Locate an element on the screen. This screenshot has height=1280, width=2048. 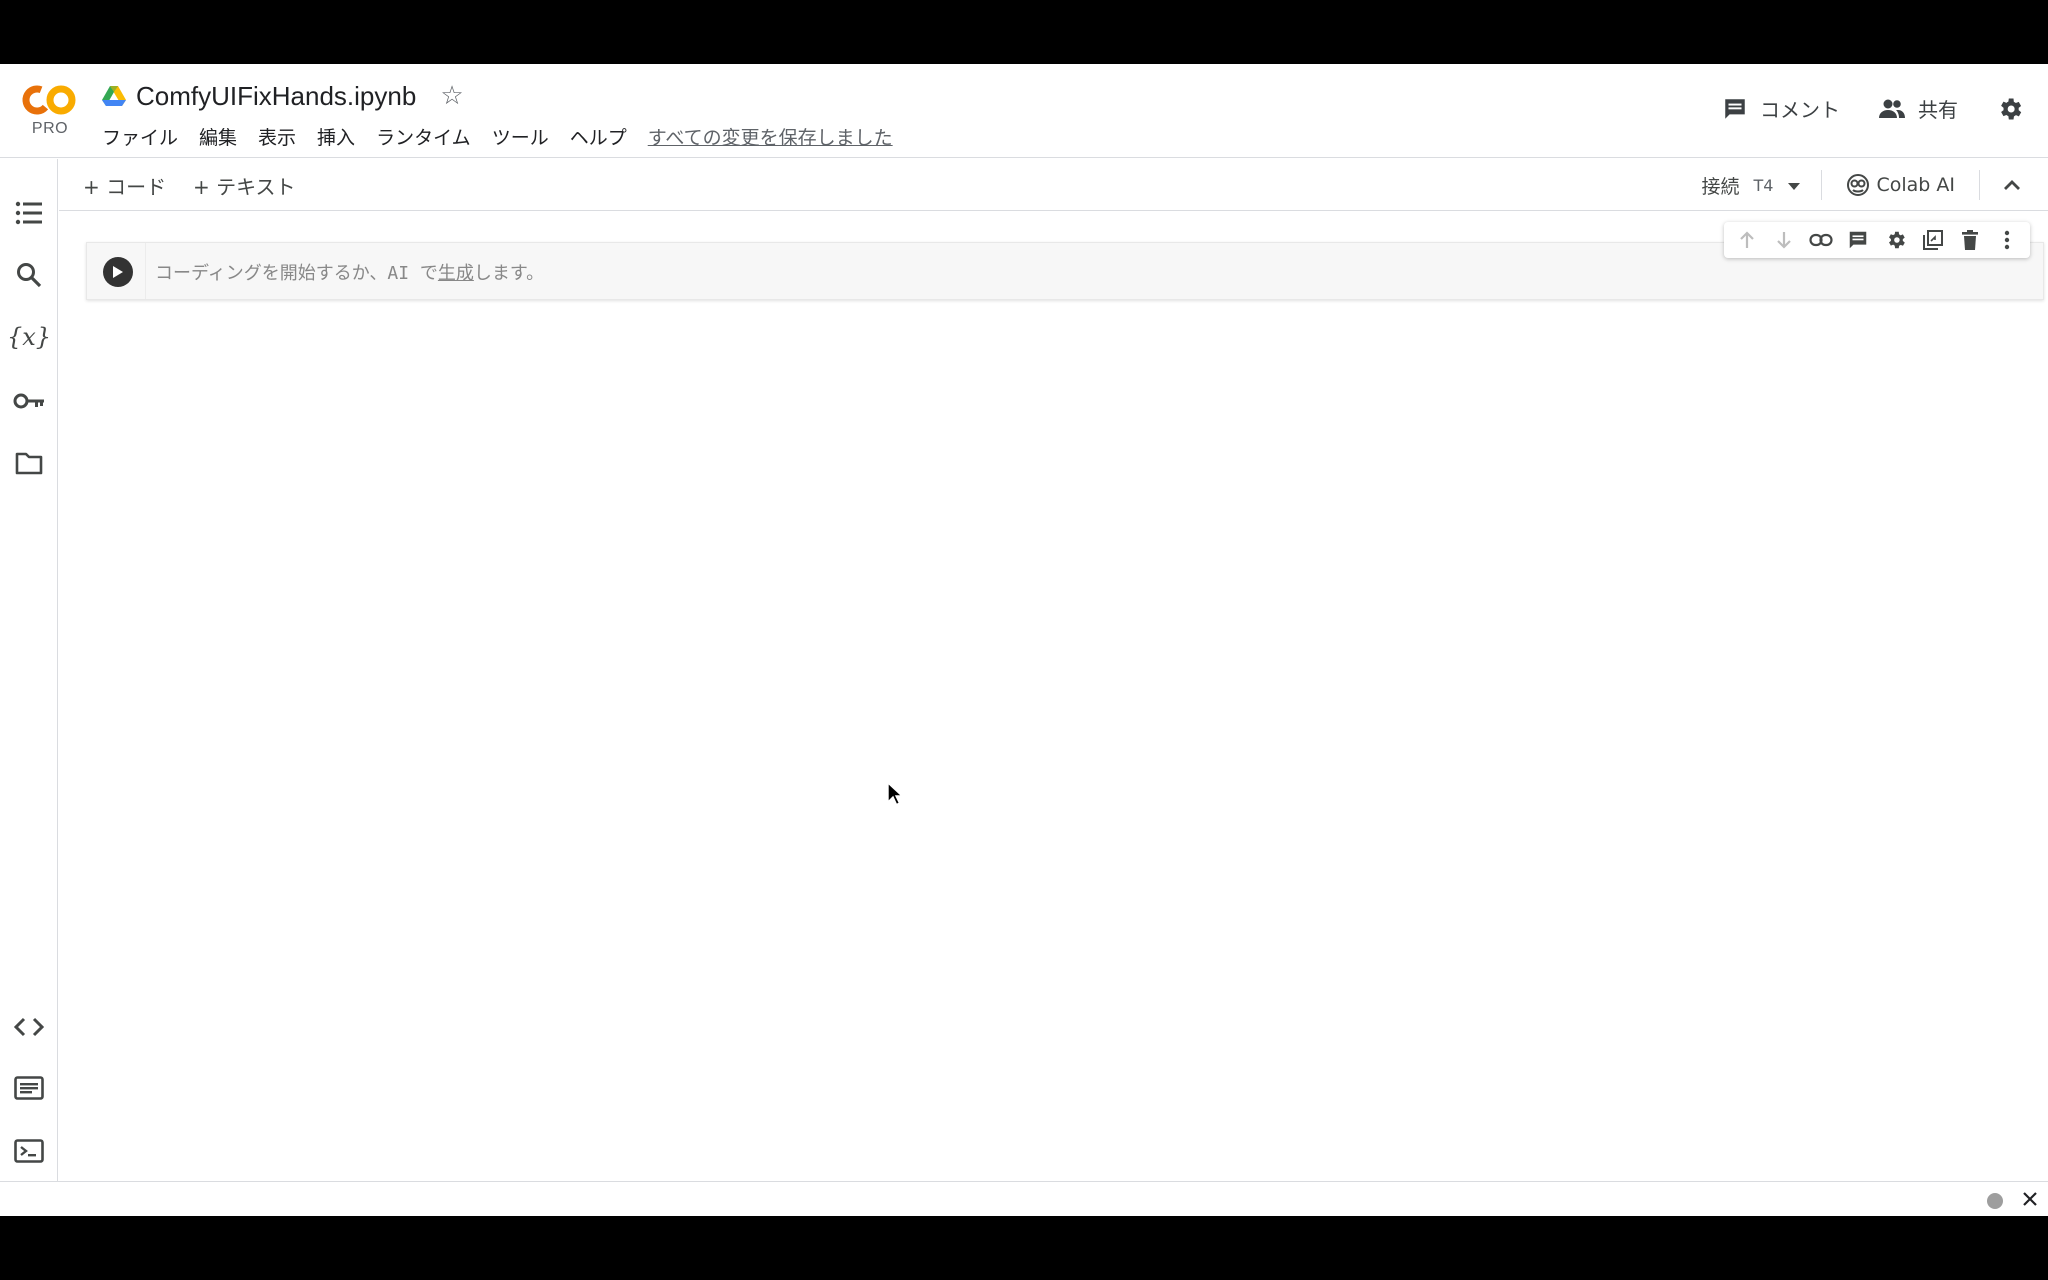
move-down-icon is located at coordinates (1783, 240).